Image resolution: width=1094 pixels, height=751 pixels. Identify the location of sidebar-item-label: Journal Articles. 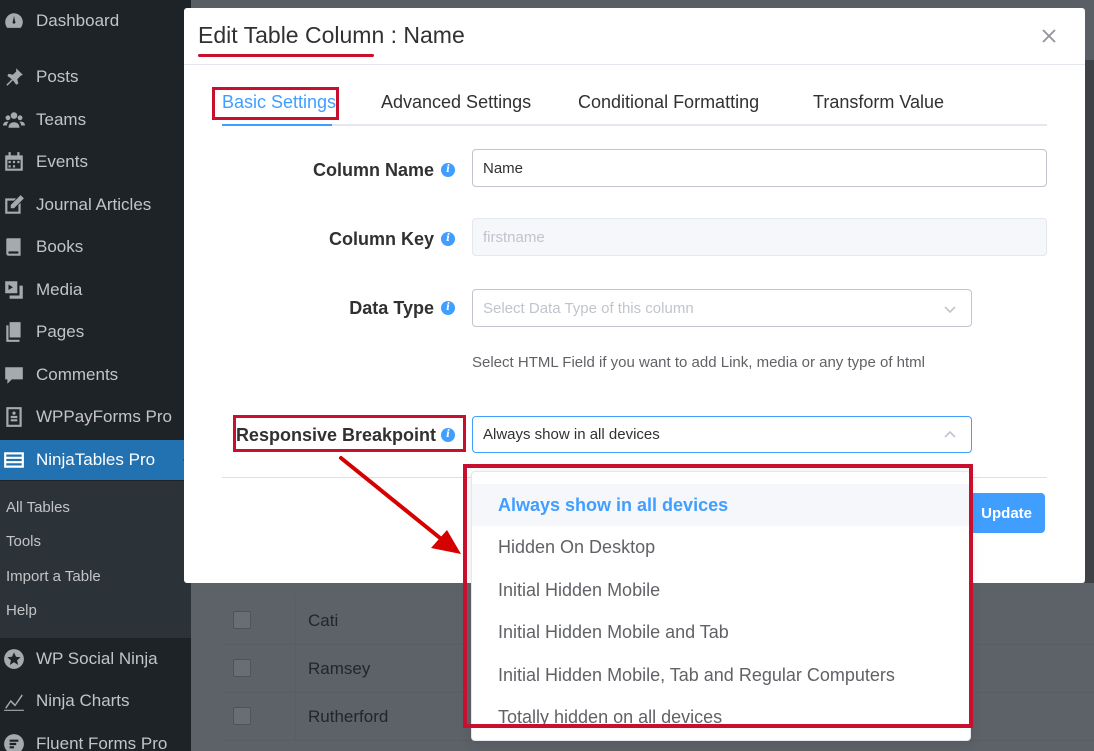
(94, 204).